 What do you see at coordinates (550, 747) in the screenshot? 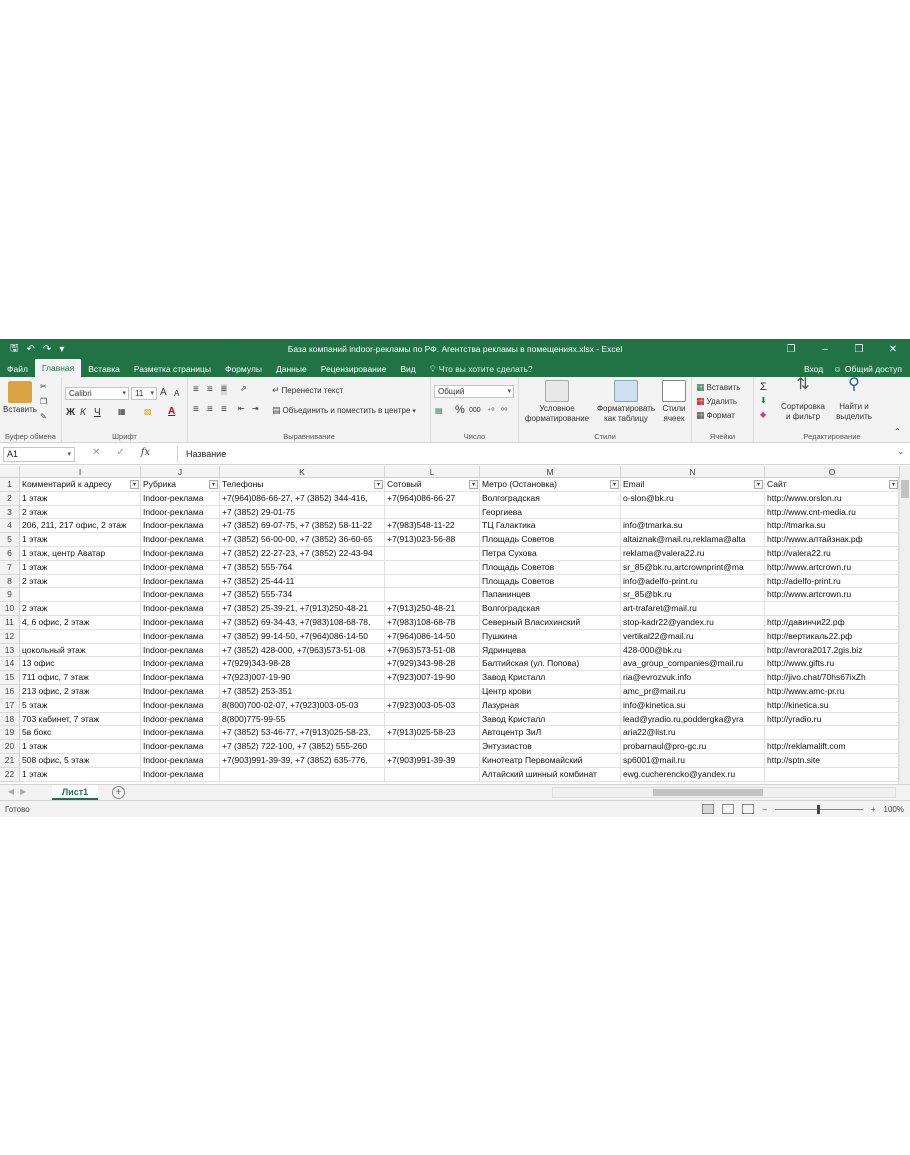
I see `table-cell: Энтузиастов` at bounding box center [550, 747].